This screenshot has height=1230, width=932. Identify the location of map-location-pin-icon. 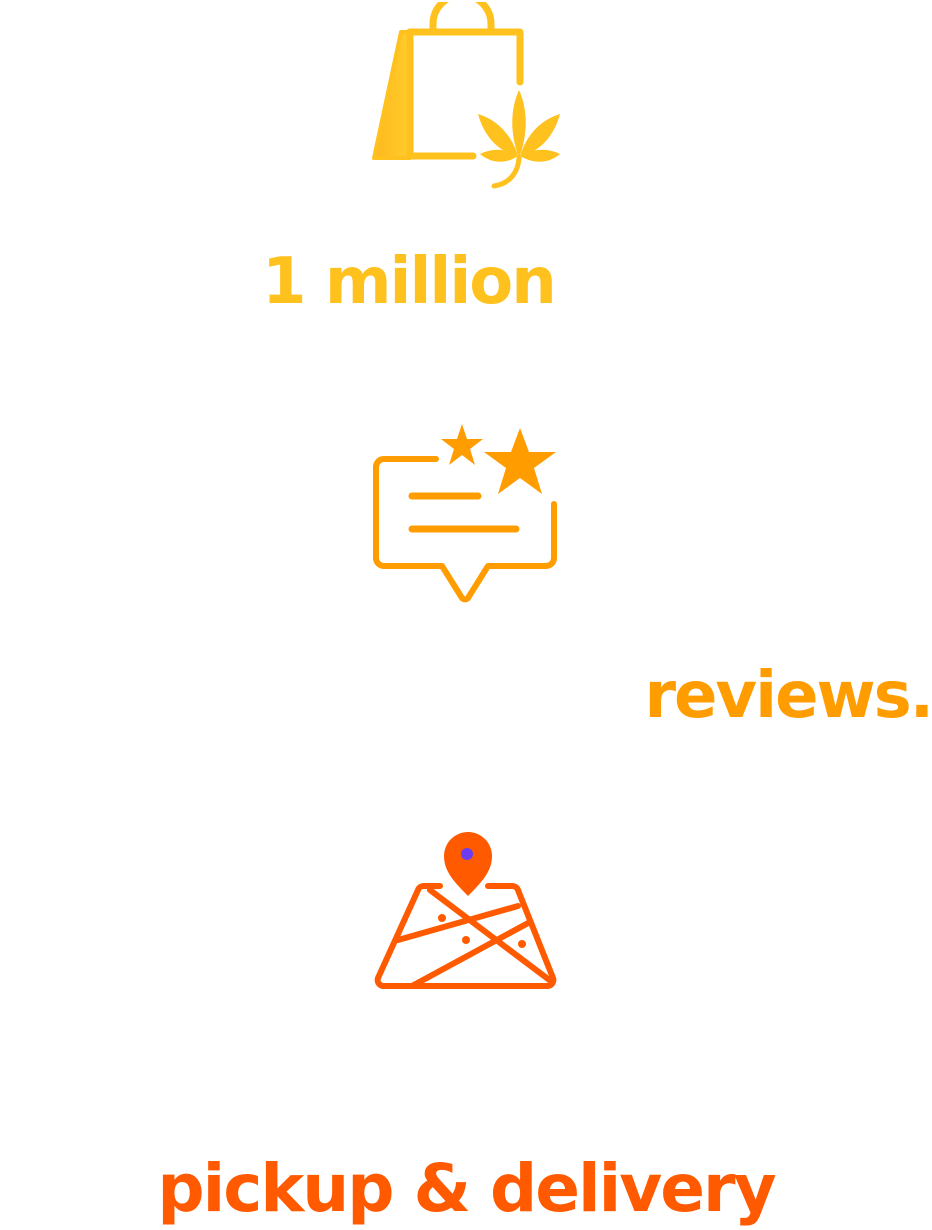
(465, 910).